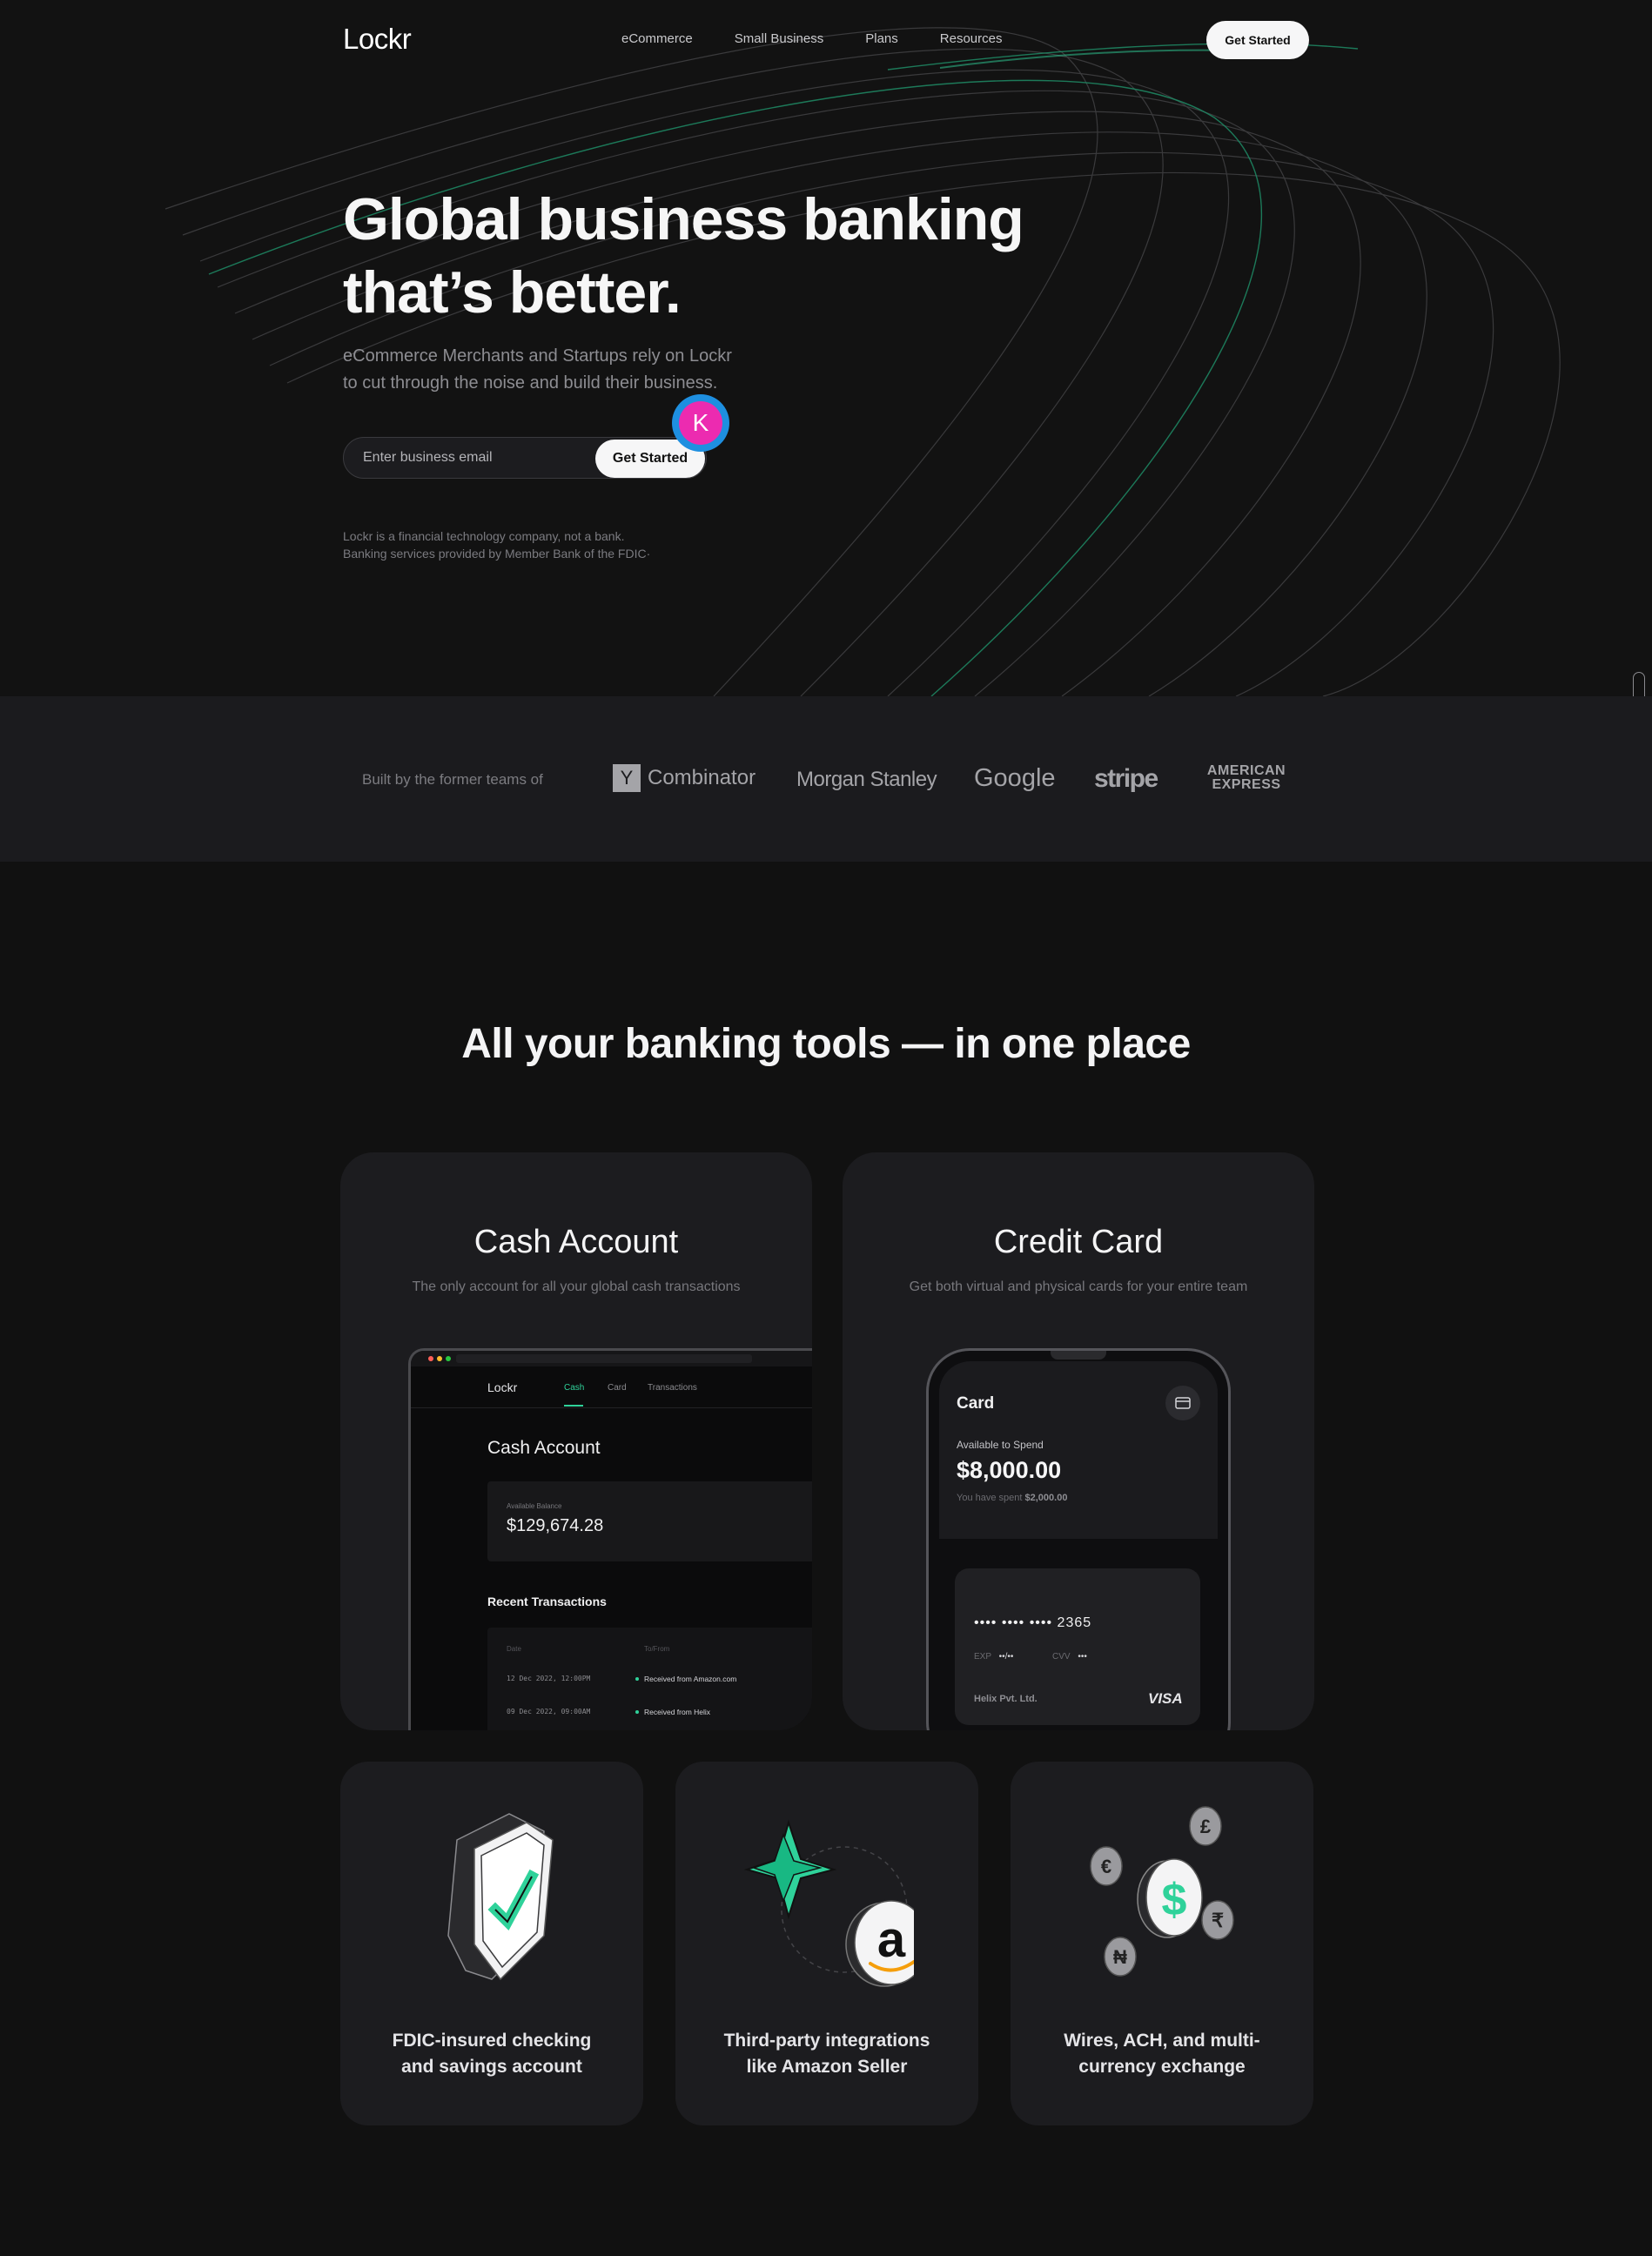 The width and height of the screenshot is (1652, 2256). Describe the element at coordinates (1162, 2054) in the screenshot. I see `feature-wires-text: Wires, ACH, and multi- currency exchange` at that location.